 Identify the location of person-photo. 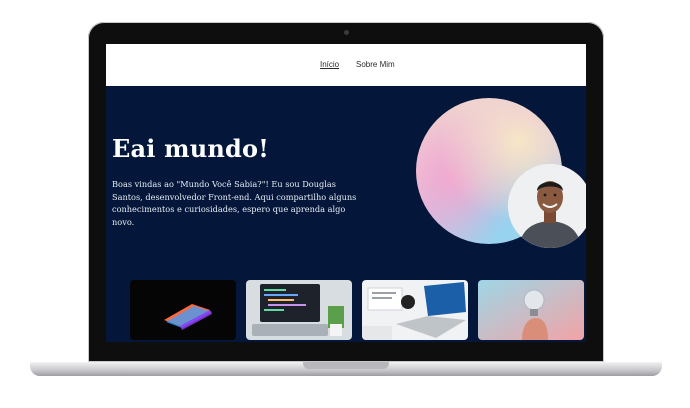
(547, 206).